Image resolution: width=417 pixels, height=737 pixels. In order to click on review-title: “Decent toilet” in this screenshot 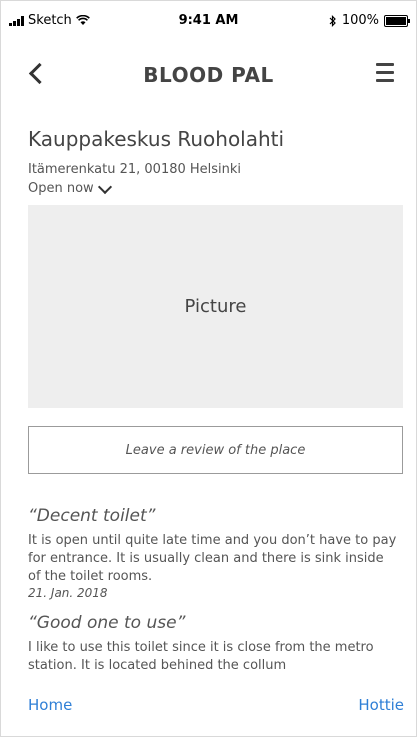, I will do `click(92, 516)`.